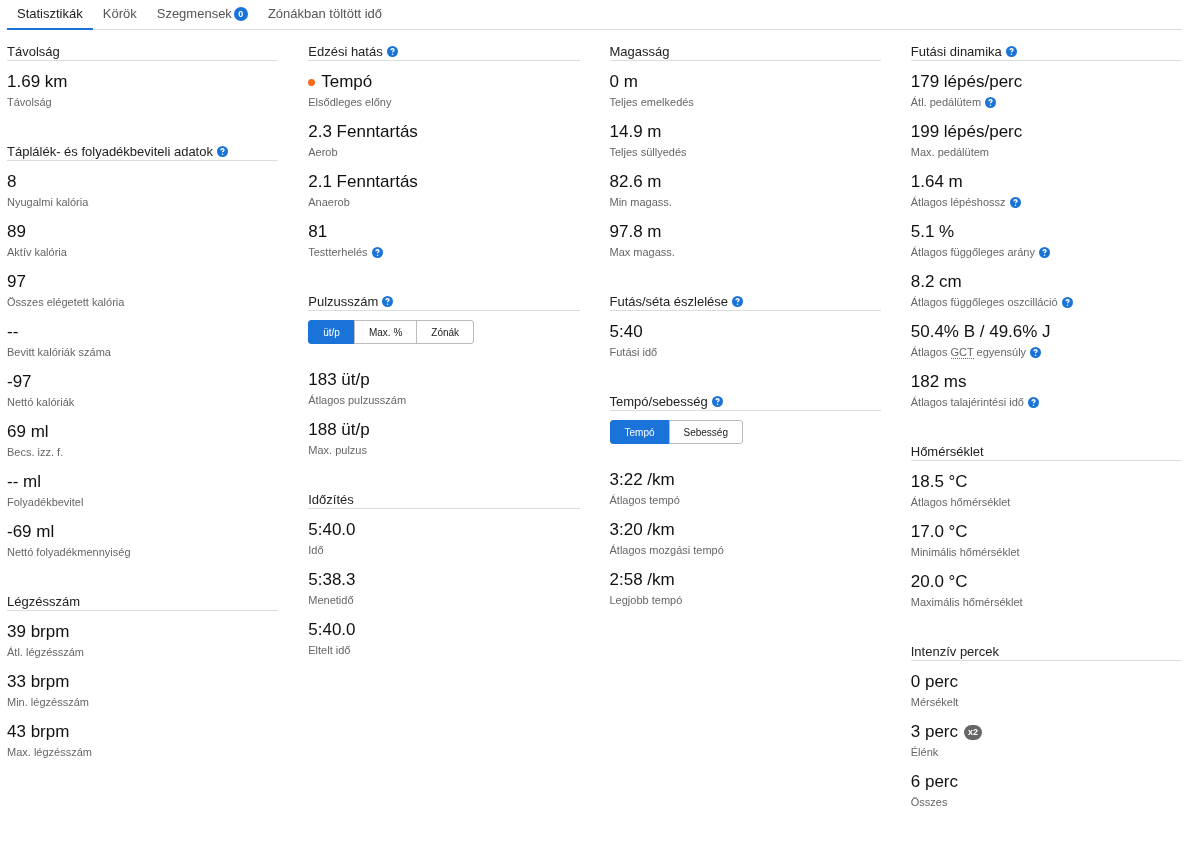 This screenshot has height=847, width=1189. I want to click on stat-value: -69 ml, so click(31, 532).